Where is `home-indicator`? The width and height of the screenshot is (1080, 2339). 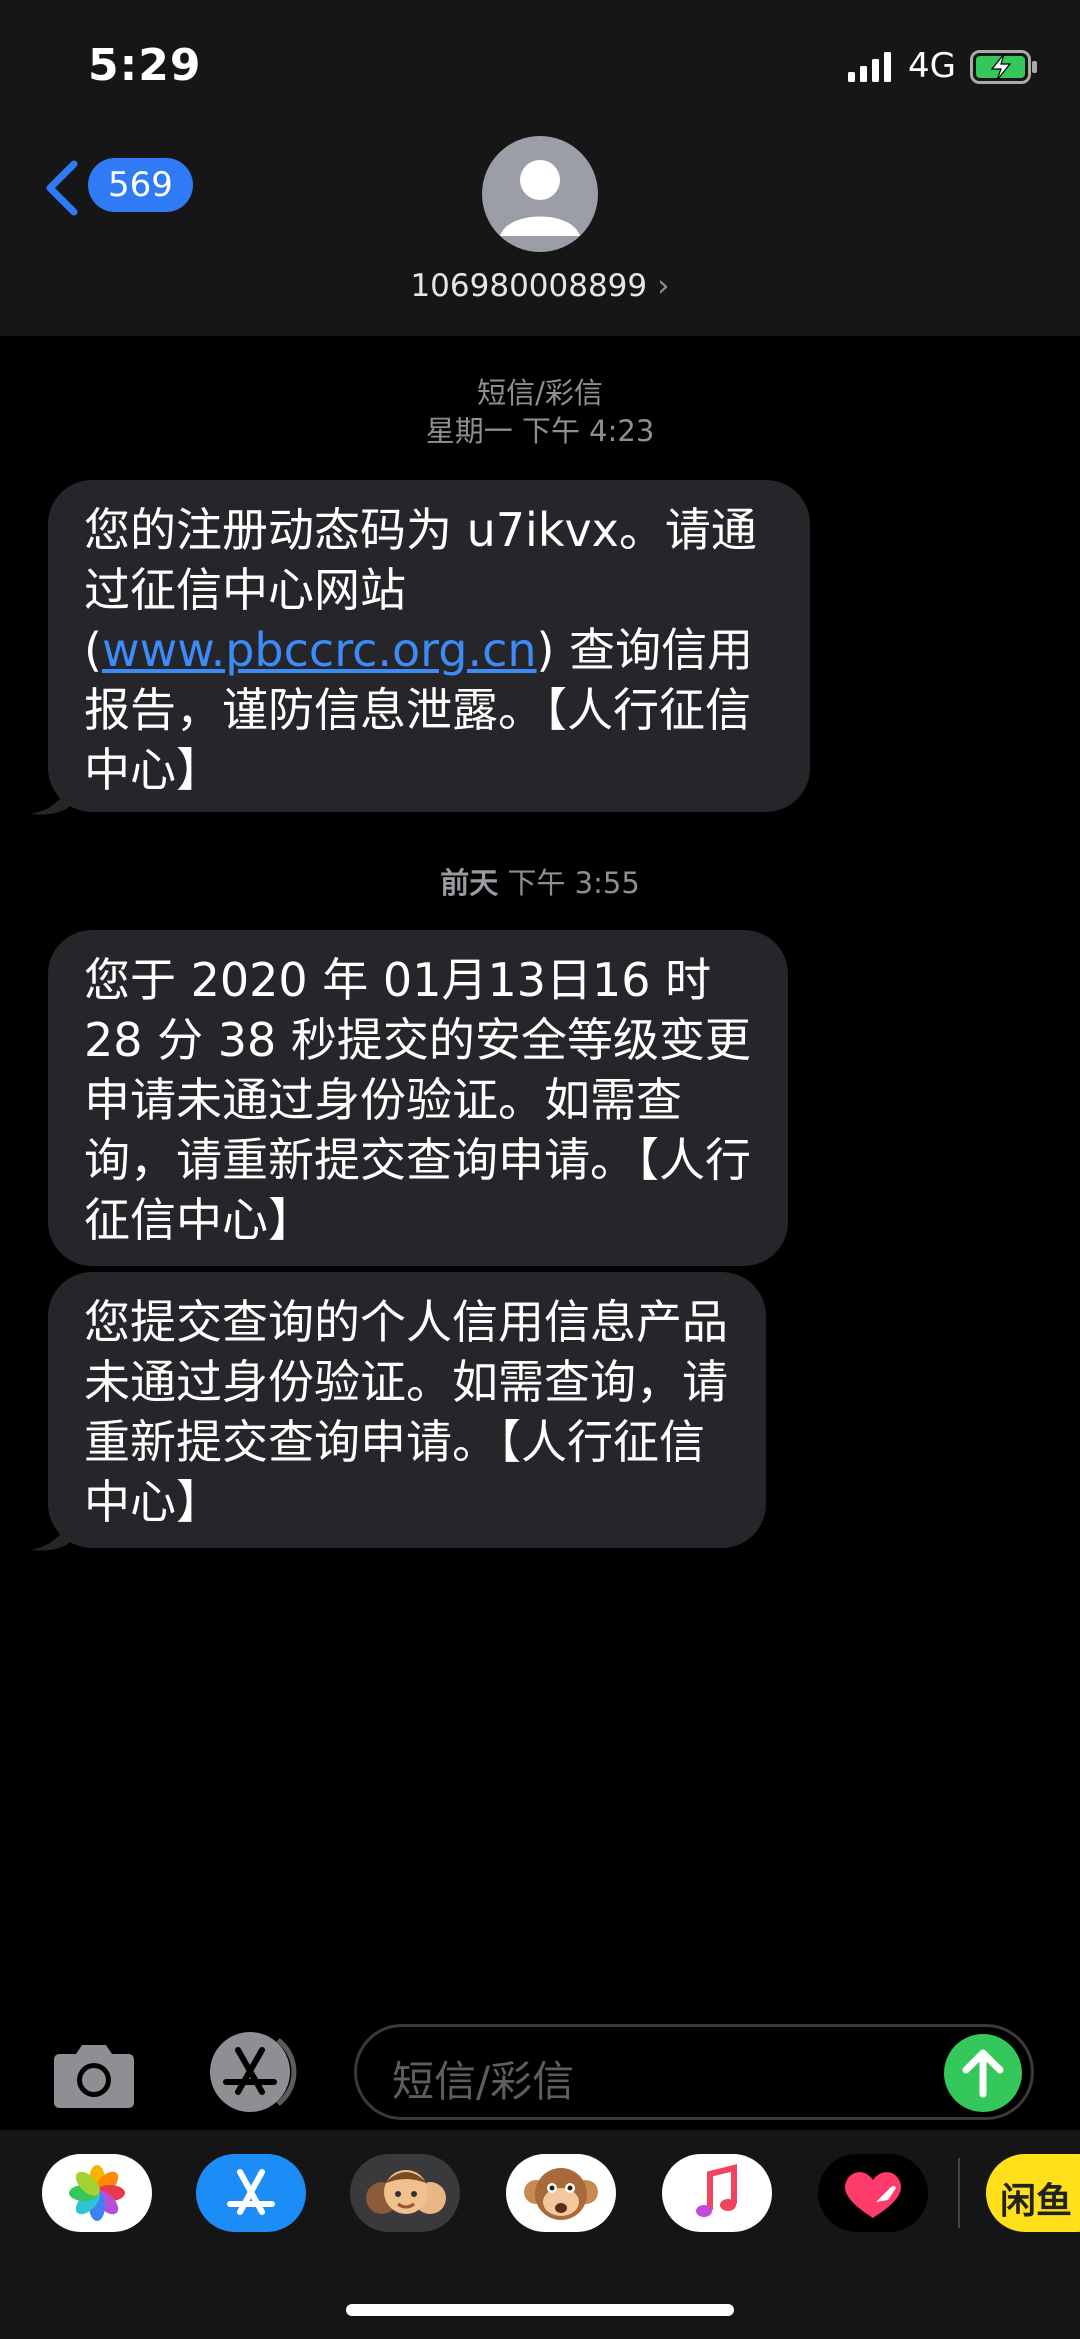
home-indicator is located at coordinates (540, 2310).